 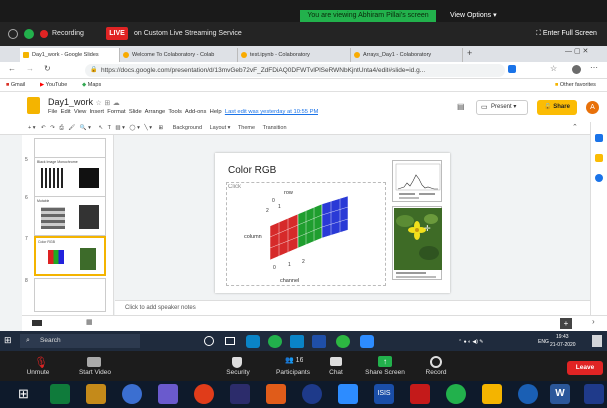 I want to click on star-icon: ☆, so click(x=99, y=103).